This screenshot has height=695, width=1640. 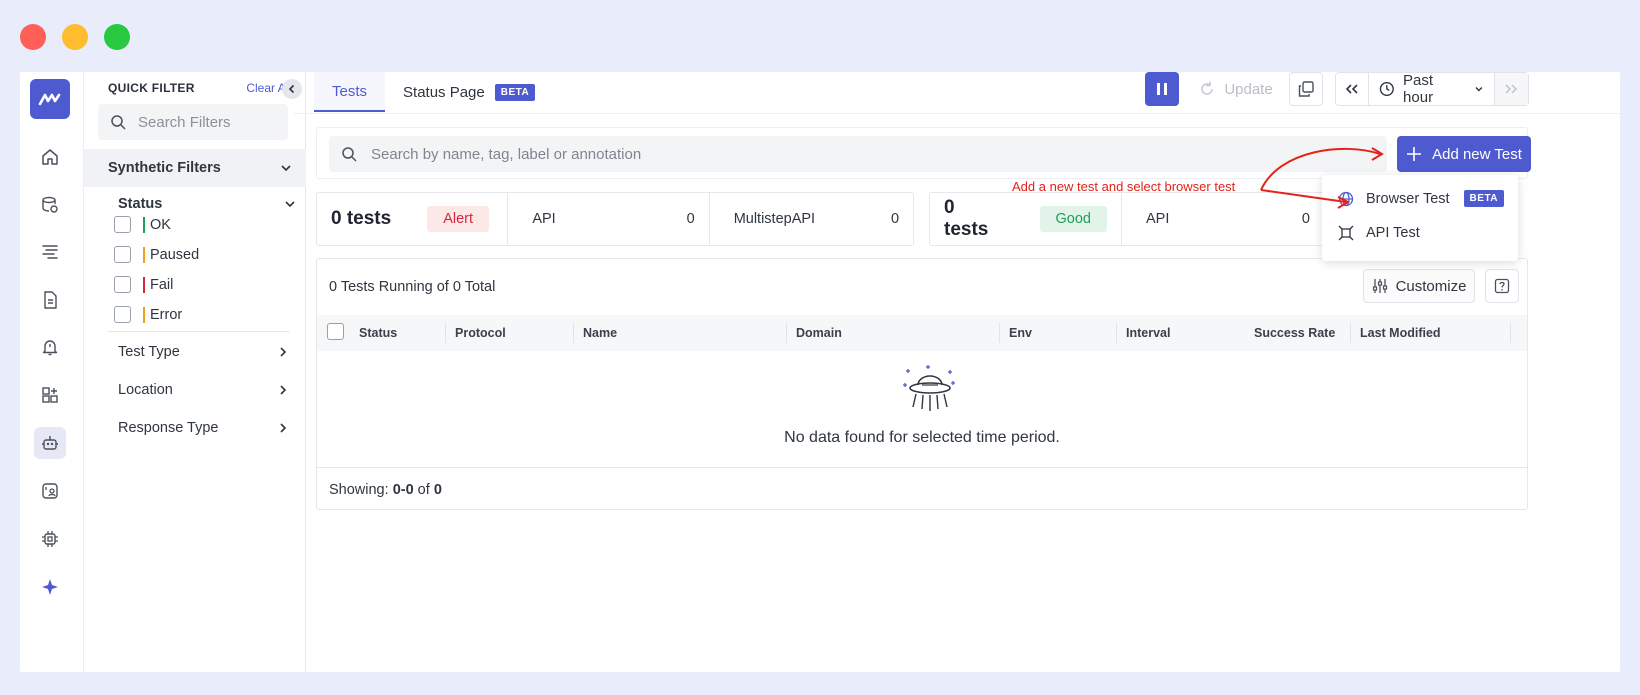 What do you see at coordinates (193, 122) in the screenshot?
I see `filter-search-input: Search Filters` at bounding box center [193, 122].